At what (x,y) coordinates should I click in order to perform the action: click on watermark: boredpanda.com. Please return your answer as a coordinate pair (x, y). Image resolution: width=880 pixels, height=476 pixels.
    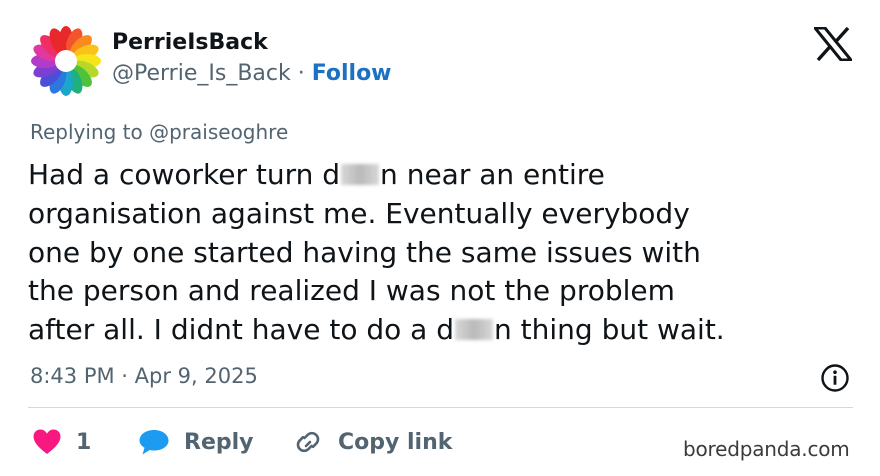
    Looking at the image, I should click on (766, 449).